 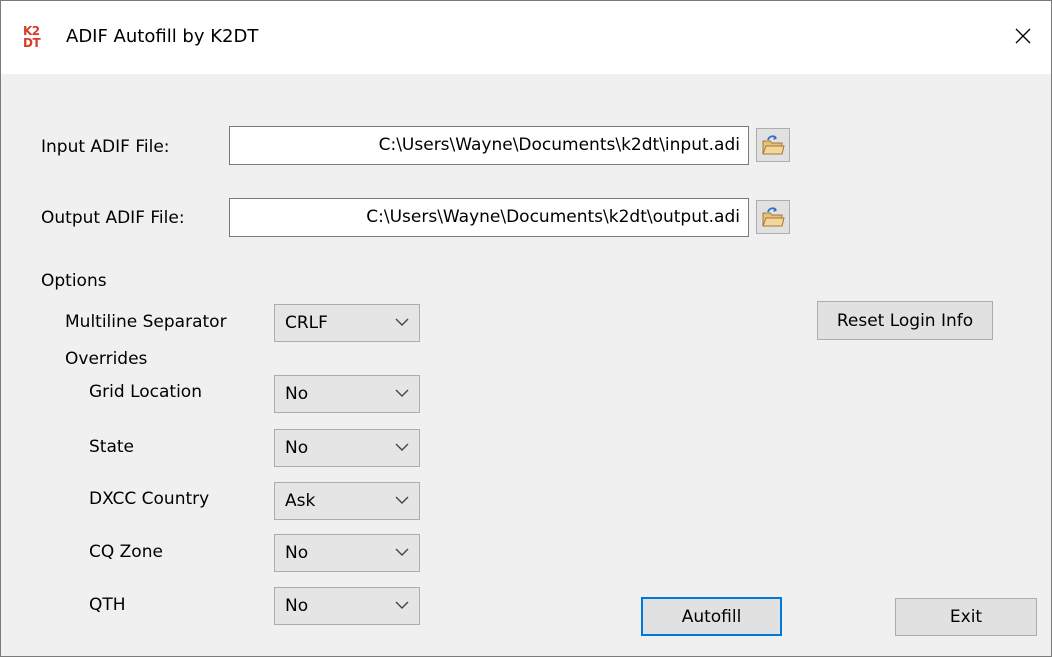 I want to click on reset-login-button: Reset Login Info, so click(x=905, y=320).